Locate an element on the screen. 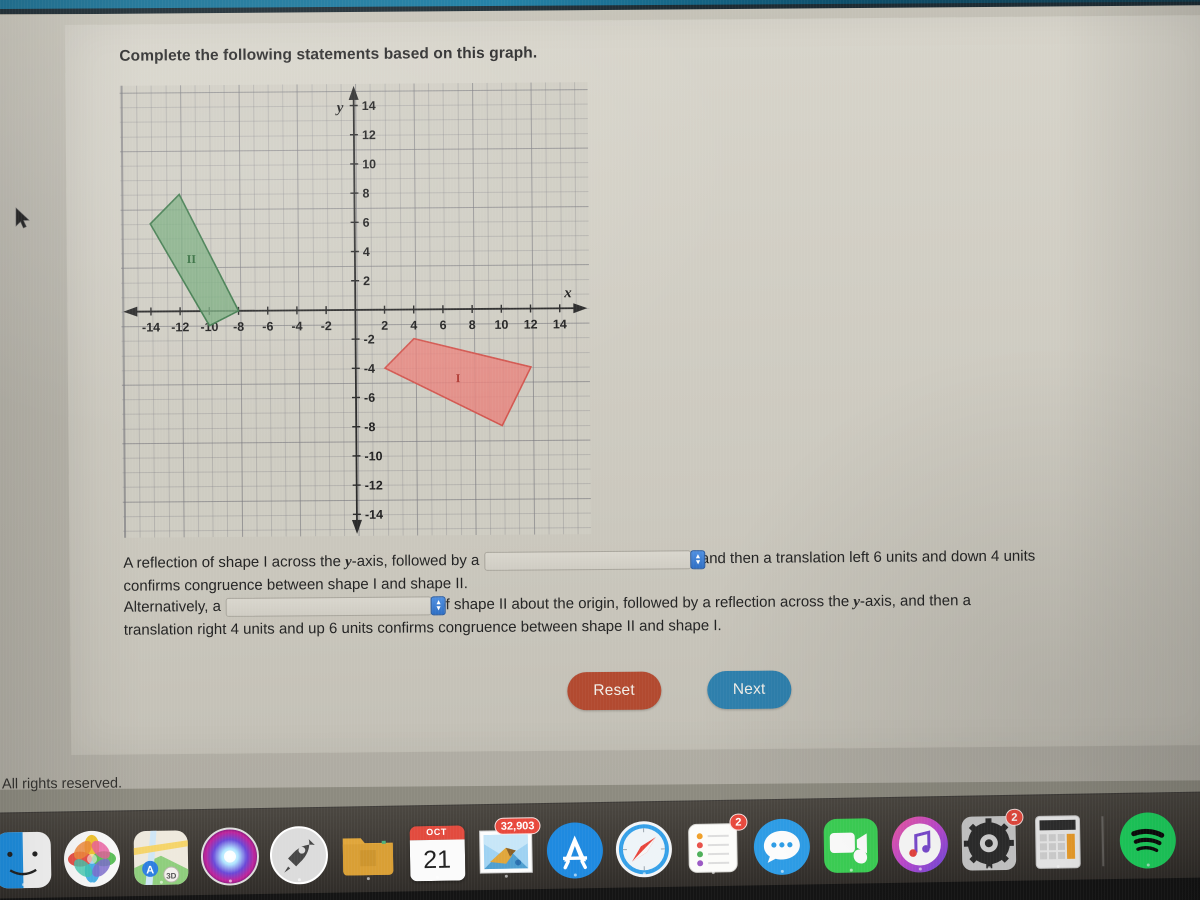  chevron-updown-icon-1: ▲ ▼ is located at coordinates (698, 560).